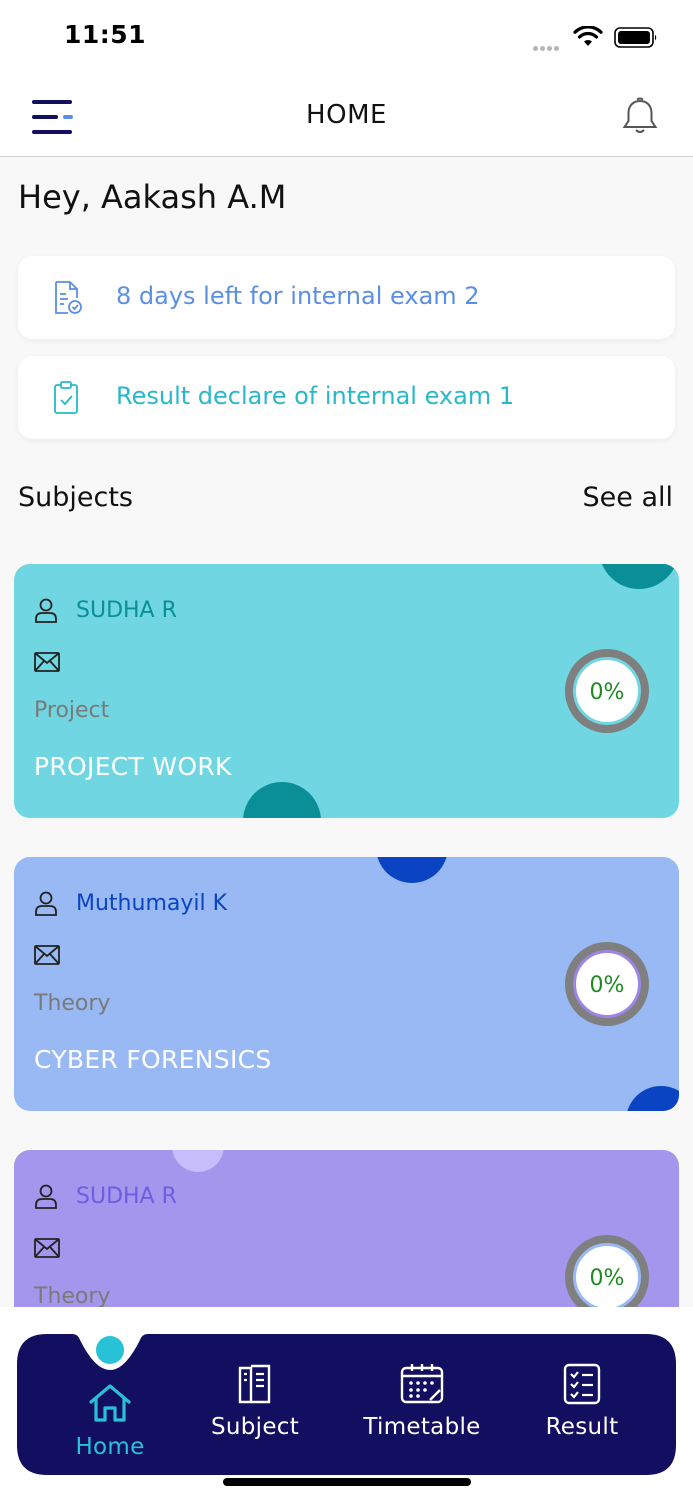 The image size is (693, 1500). I want to click on home-indicator, so click(347, 1482).